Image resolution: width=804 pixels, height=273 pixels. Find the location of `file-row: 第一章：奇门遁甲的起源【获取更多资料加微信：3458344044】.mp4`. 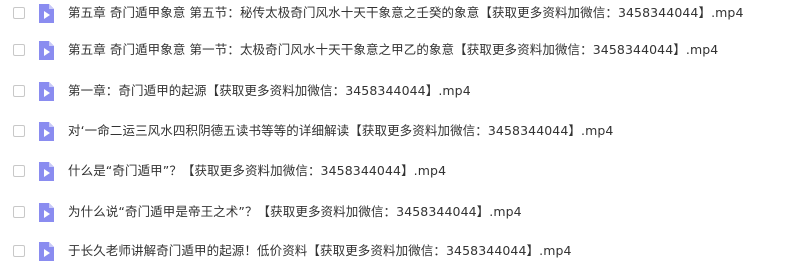

file-row: 第一章：奇门遁甲的起源【获取更多资料加微信：3458344044】.mp4 is located at coordinates (402, 91).